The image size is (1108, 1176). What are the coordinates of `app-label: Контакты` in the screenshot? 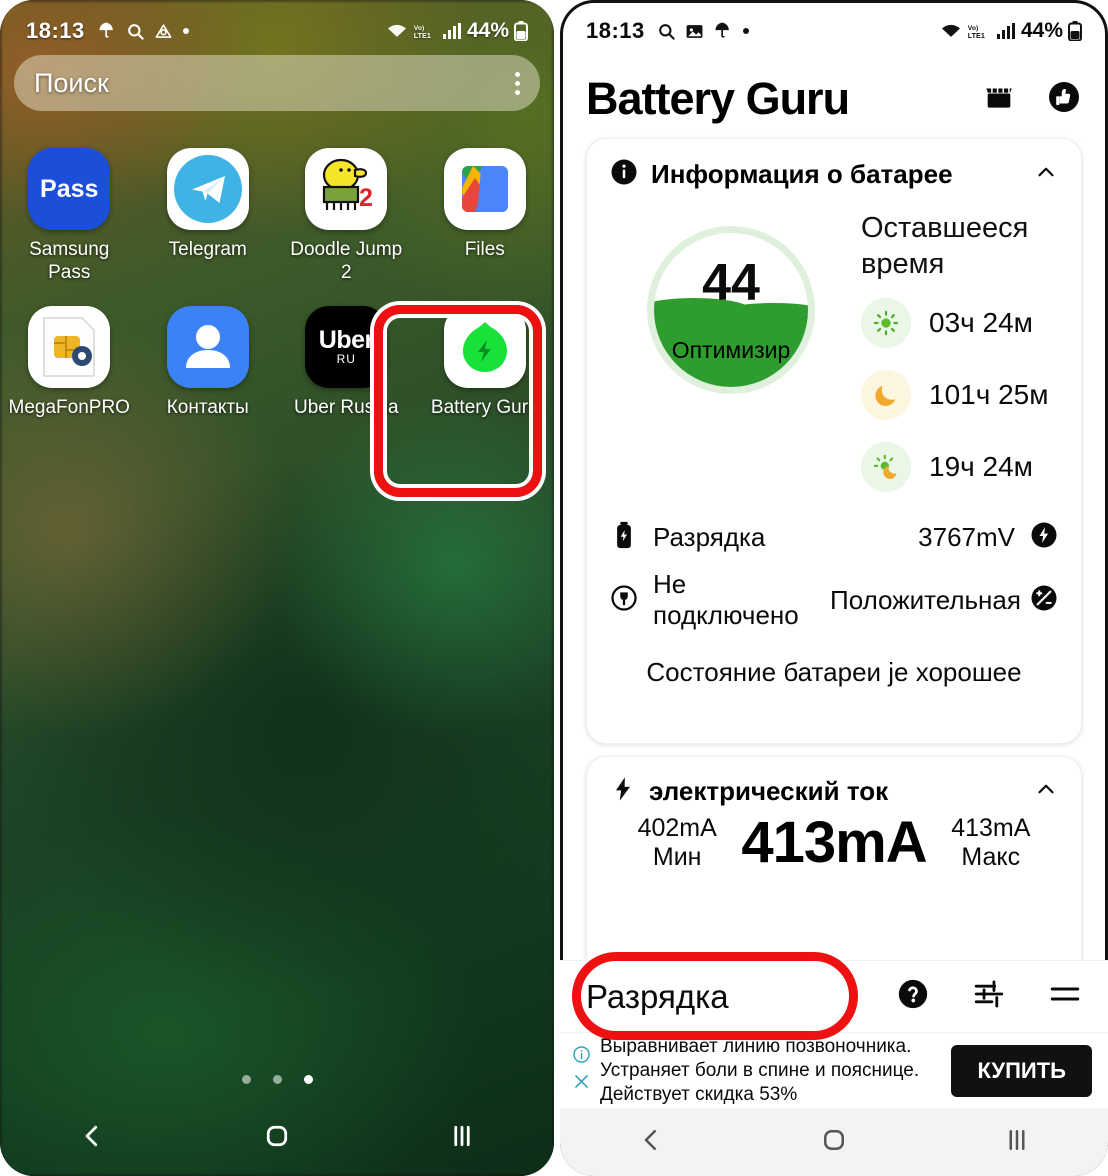 It's located at (207, 407).